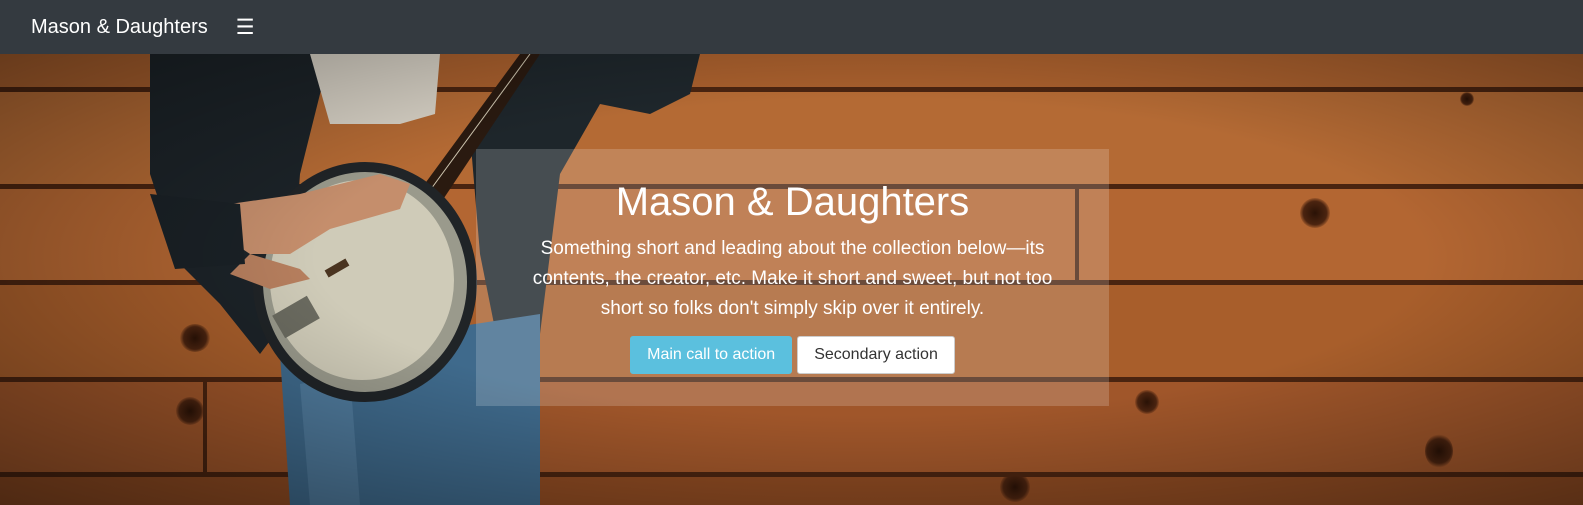  I want to click on hero-title: Mason & Daughters, so click(792, 202).